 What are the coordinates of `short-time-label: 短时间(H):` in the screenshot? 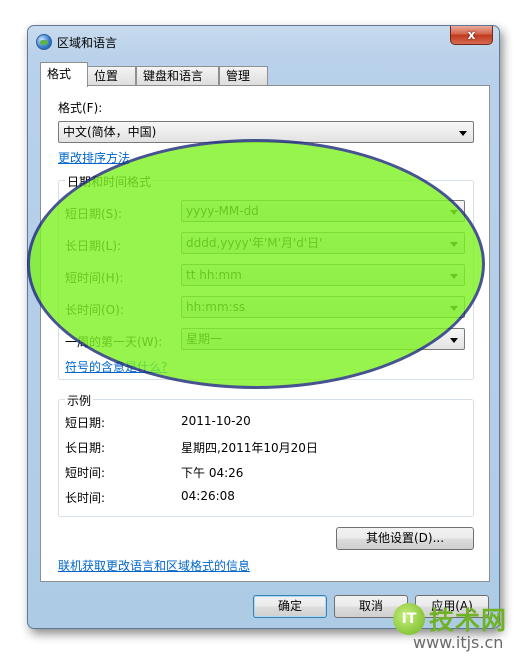 It's located at (94, 278).